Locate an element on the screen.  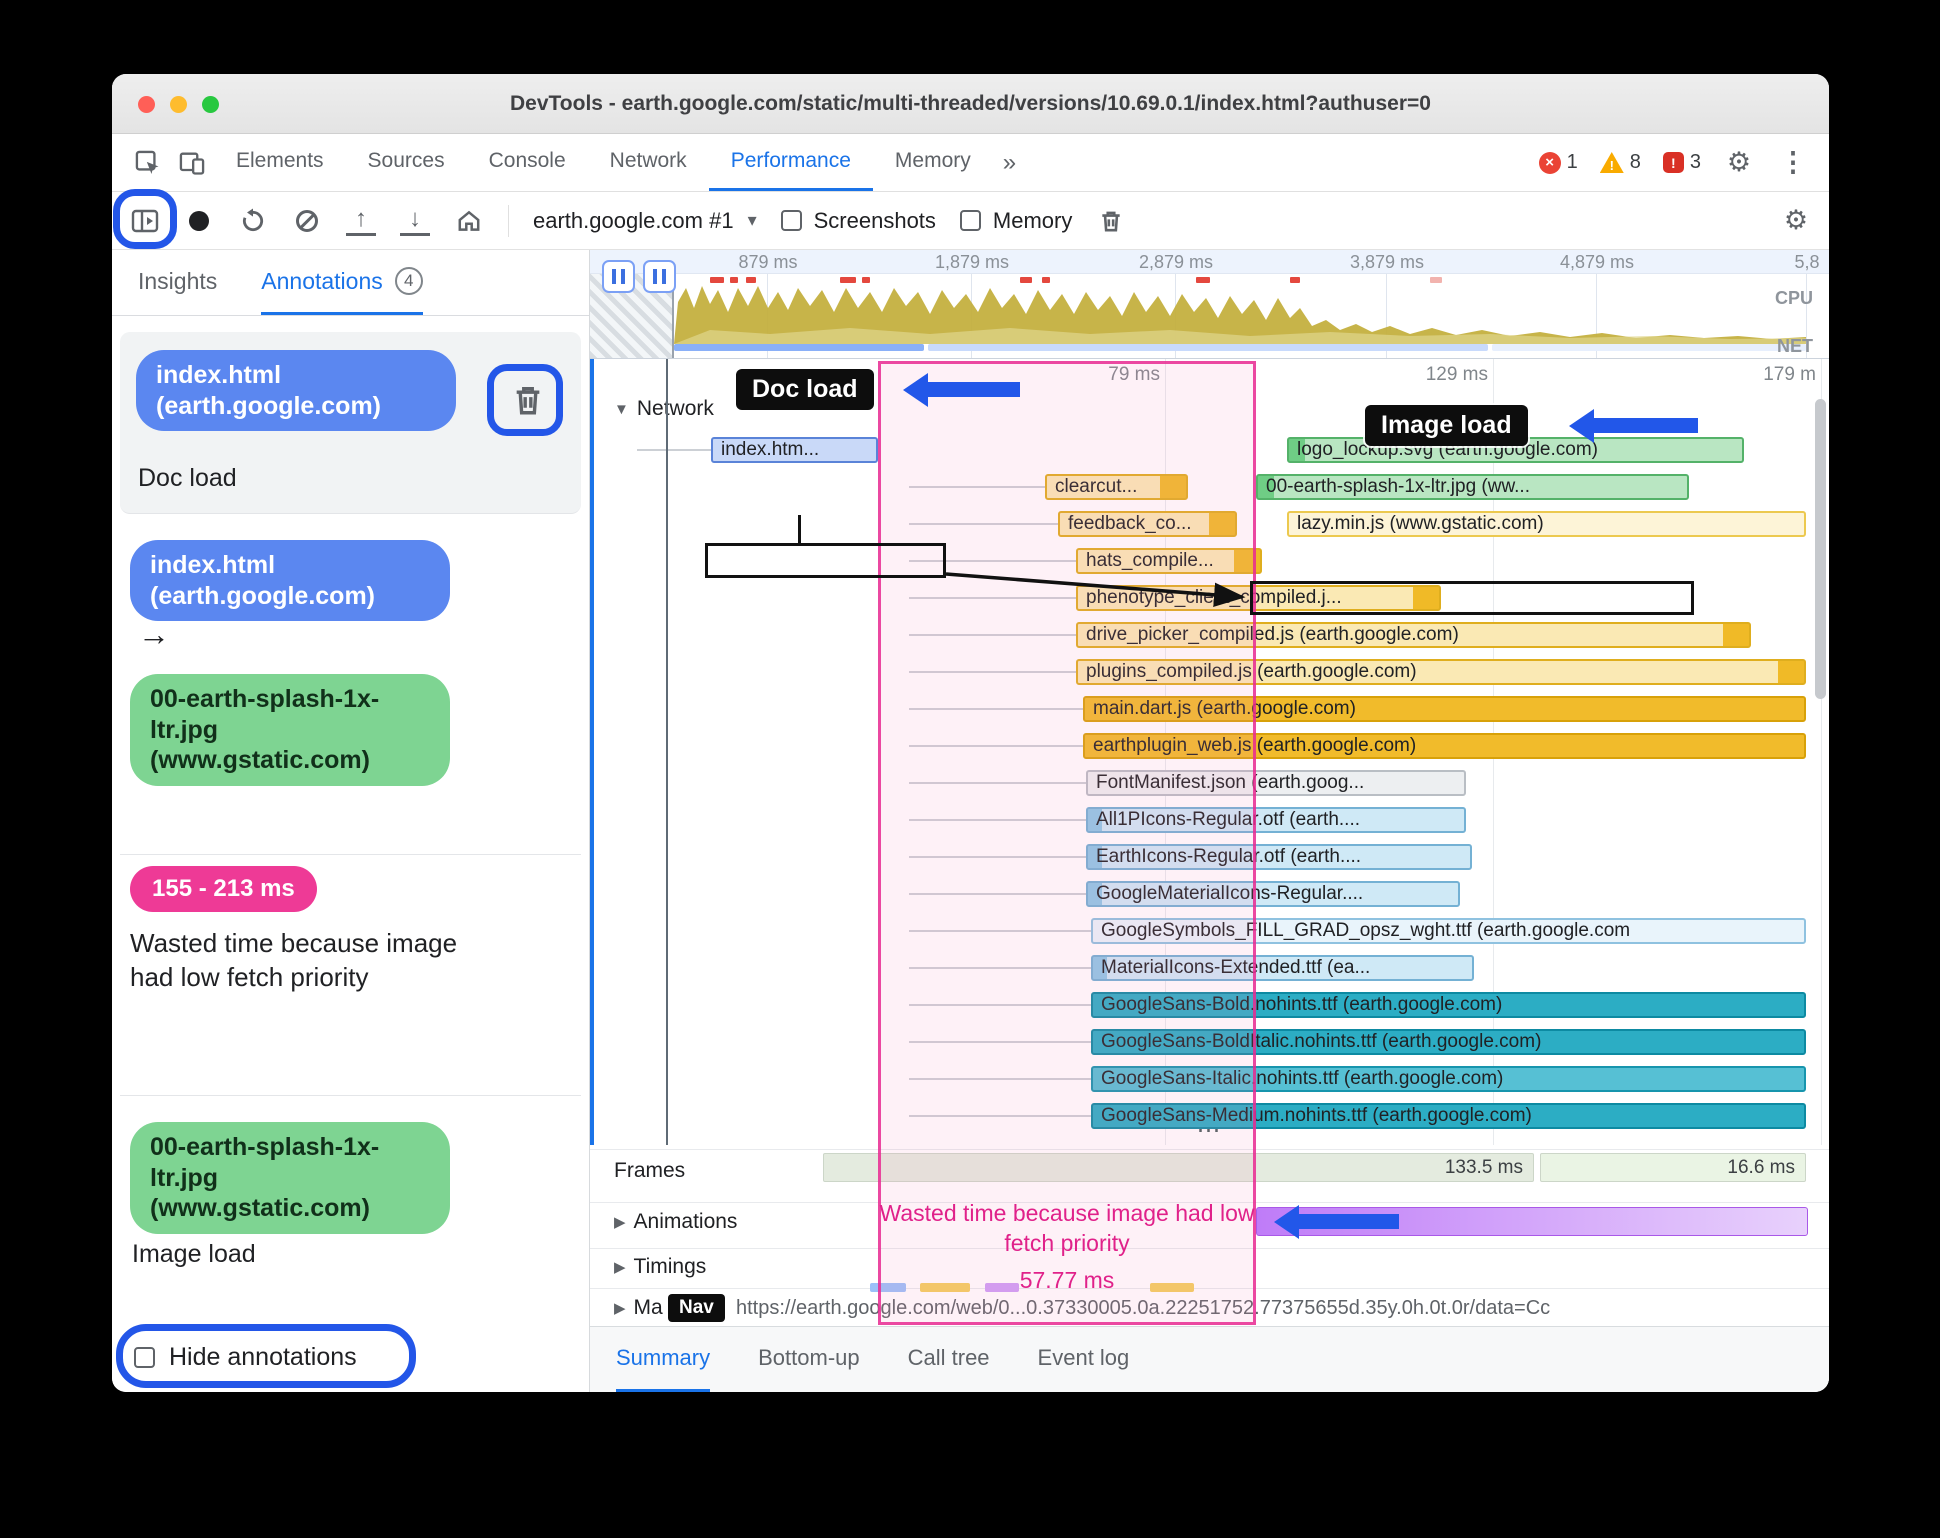
devtools-tab: Memory is located at coordinates (933, 162).